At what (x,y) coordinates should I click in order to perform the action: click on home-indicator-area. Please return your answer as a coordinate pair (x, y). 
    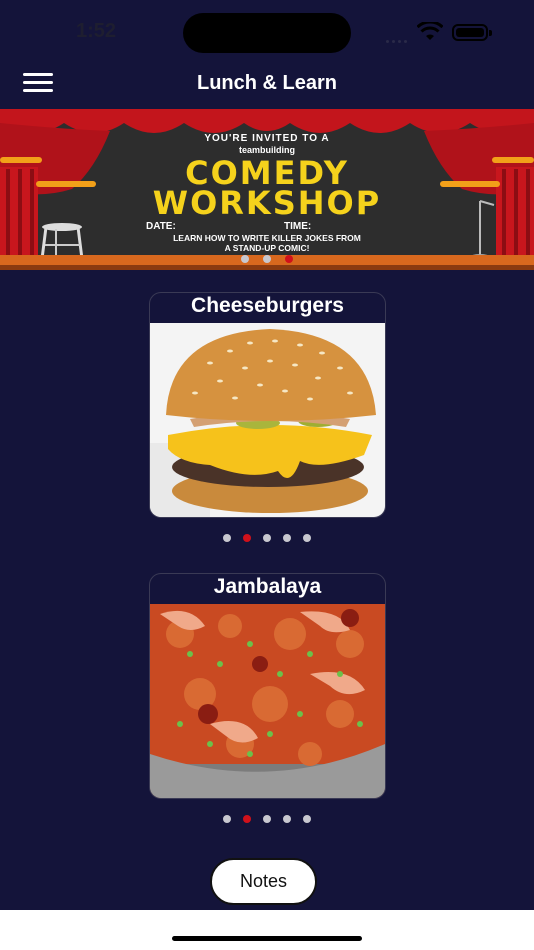
    Looking at the image, I should click on (267, 930).